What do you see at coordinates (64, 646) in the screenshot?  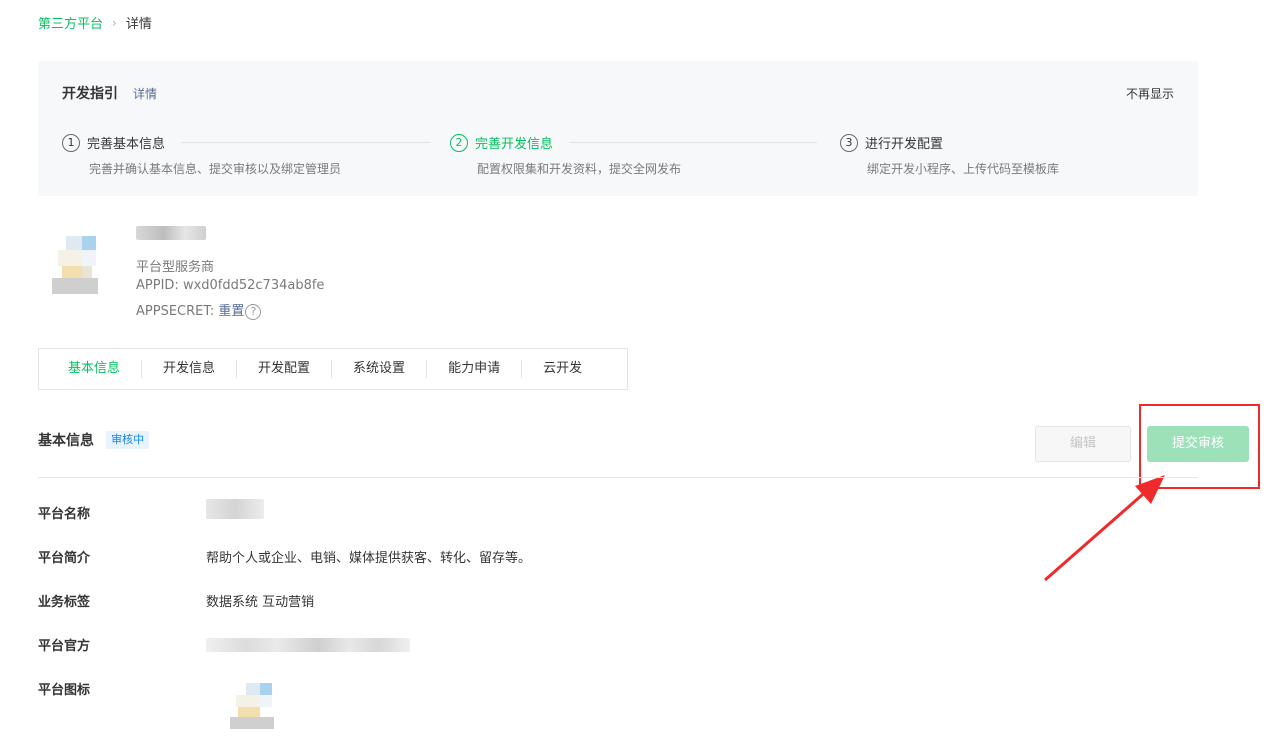 I see `platform-site-label: 平台官方` at bounding box center [64, 646].